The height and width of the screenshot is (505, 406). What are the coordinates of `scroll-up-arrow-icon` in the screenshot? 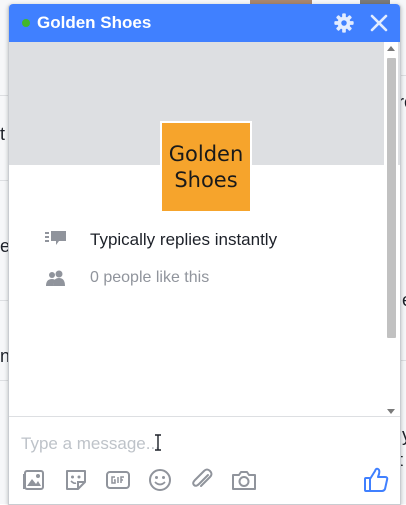 It's located at (391, 48).